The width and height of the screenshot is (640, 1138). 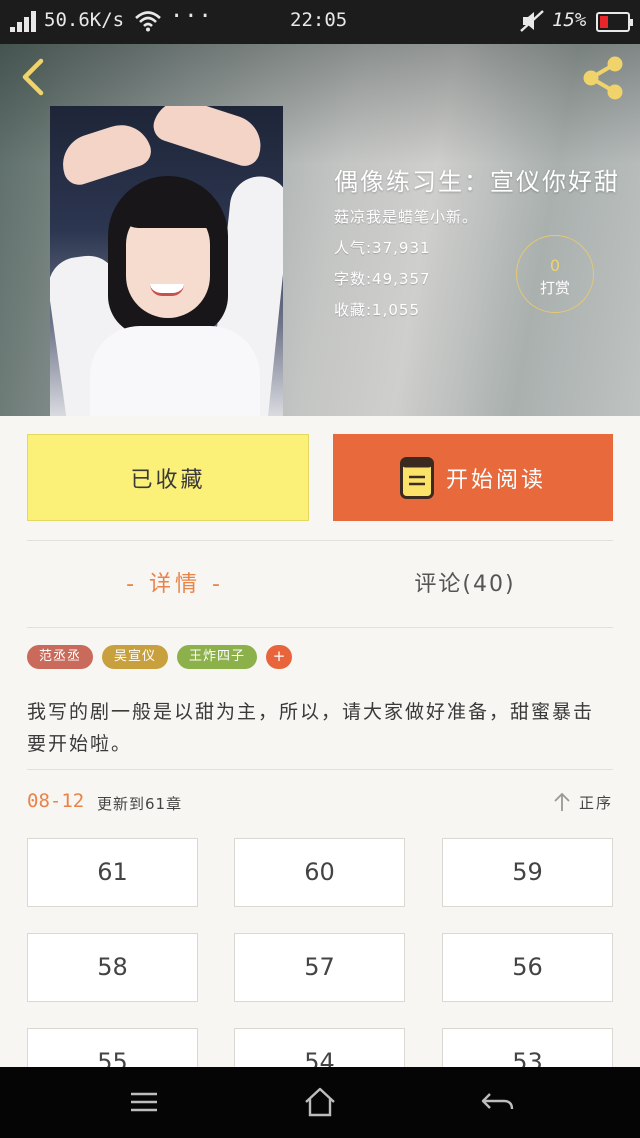 I want to click on clock: 22:05, so click(x=319, y=20).